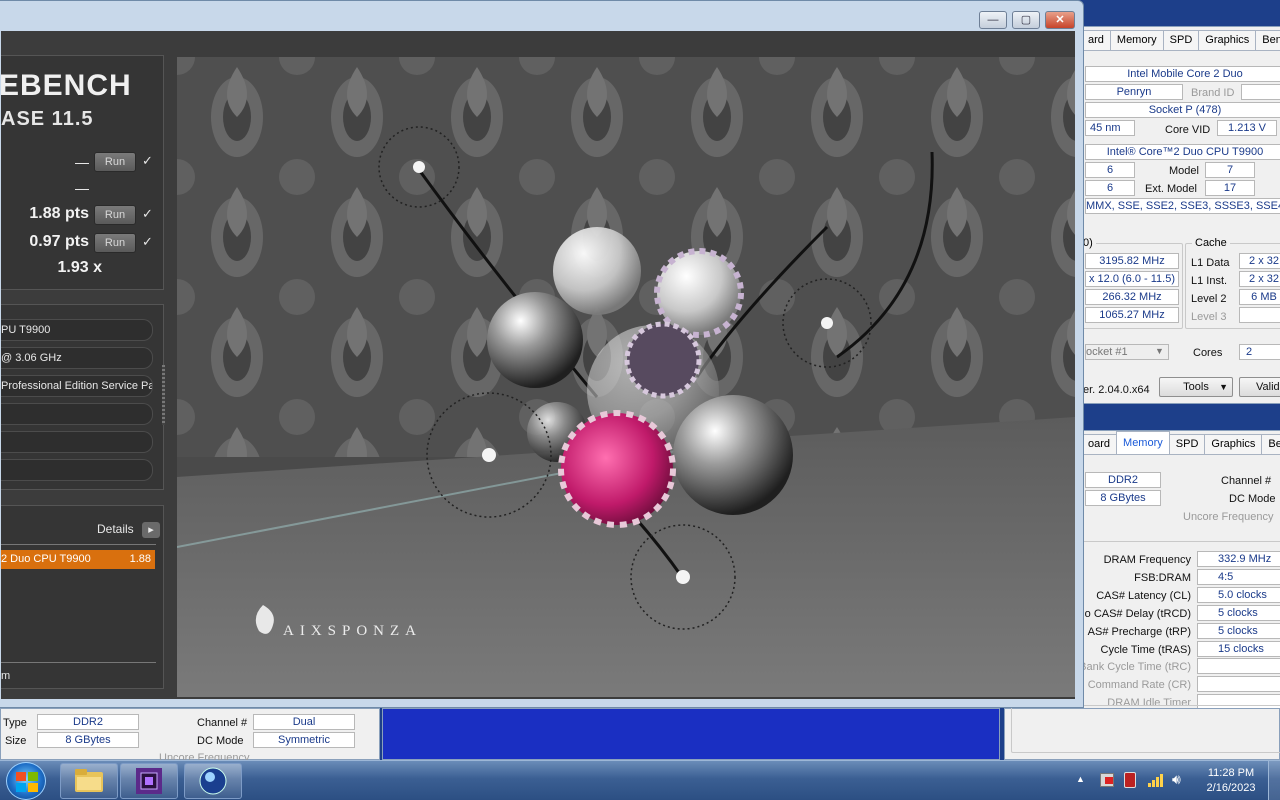  I want to click on system-gfx-board, so click(77, 442).